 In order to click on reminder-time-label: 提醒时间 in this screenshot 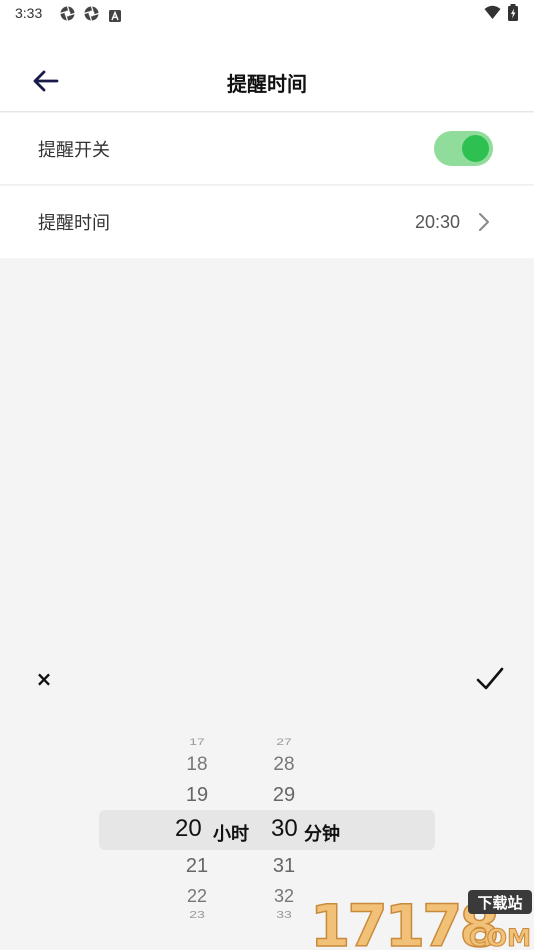, I will do `click(74, 223)`.